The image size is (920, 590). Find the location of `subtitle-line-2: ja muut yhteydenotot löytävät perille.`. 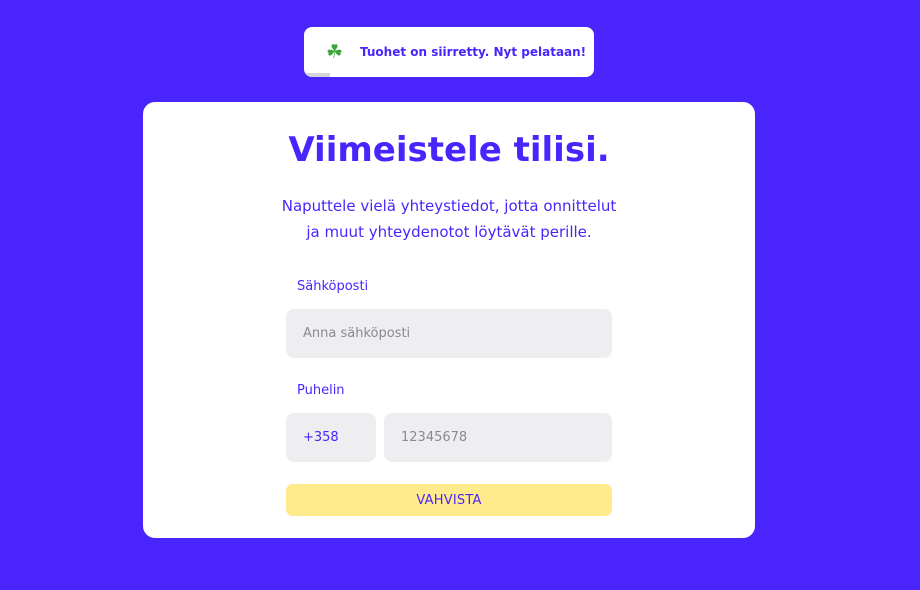

subtitle-line-2: ja muut yhteydenotot löytävät perille. is located at coordinates (449, 232).